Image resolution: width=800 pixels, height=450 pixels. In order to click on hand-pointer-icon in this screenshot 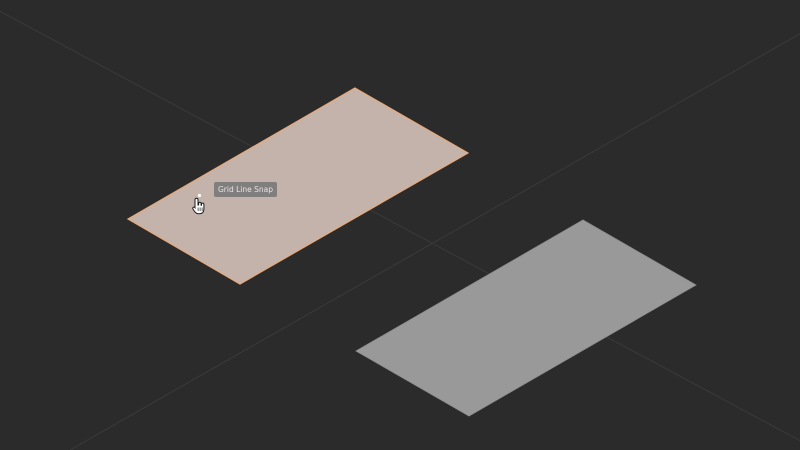, I will do `click(199, 206)`.